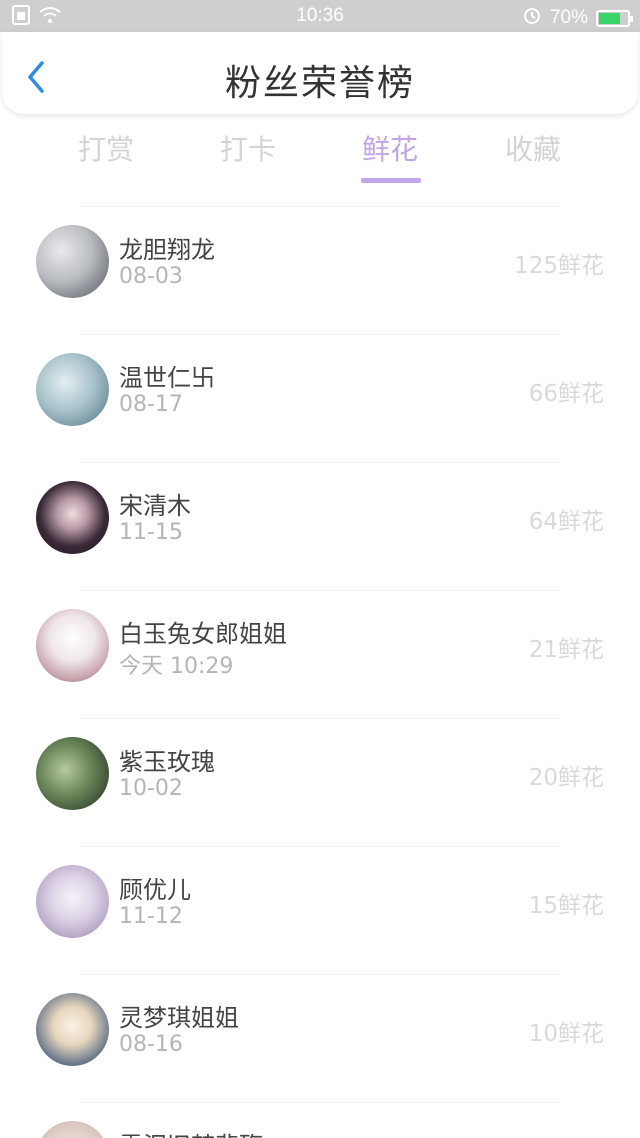 The height and width of the screenshot is (1138, 640). What do you see at coordinates (566, 394) in the screenshot?
I see `flower-count: 66鲜花` at bounding box center [566, 394].